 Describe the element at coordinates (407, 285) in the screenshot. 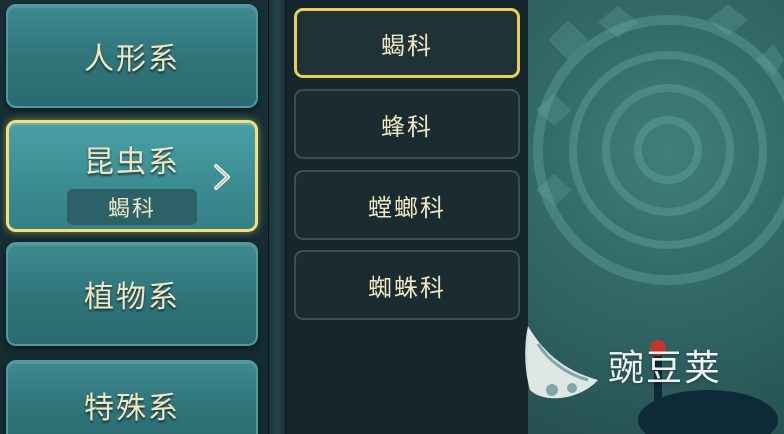

I see `family-spider: 蜘蛛科` at that location.